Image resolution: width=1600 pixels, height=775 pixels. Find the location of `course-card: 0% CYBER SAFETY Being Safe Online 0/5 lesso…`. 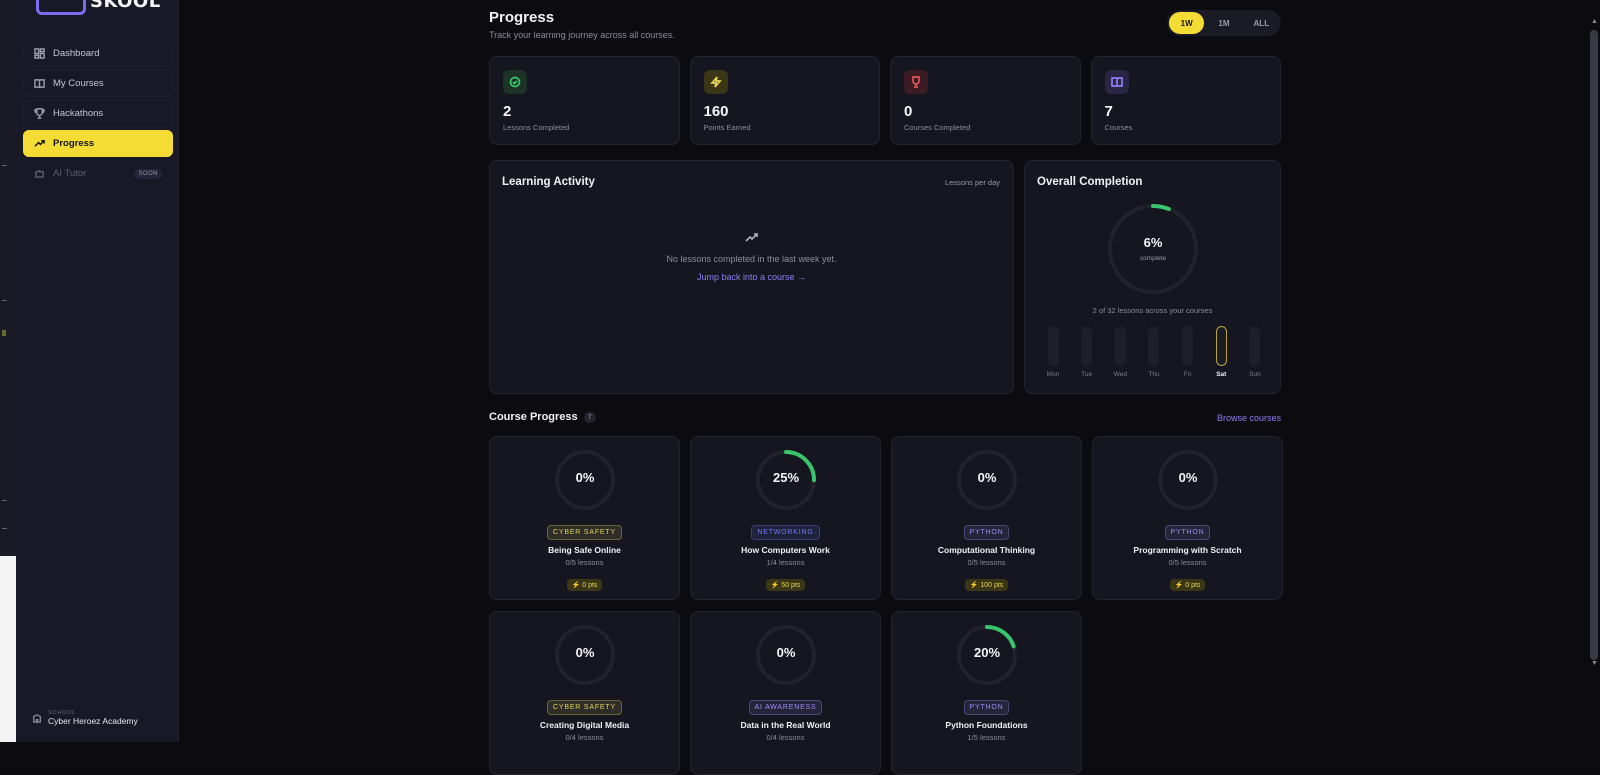

course-card: 0% CYBER SAFETY Being Safe Online 0/5 lesso… is located at coordinates (584, 518).